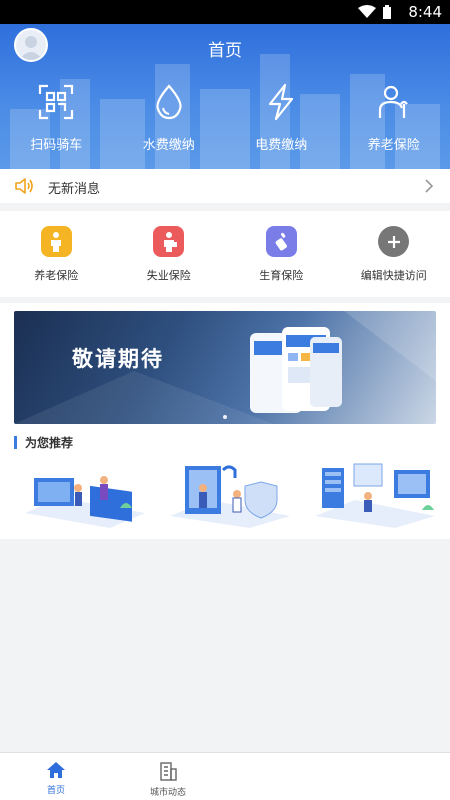  Describe the element at coordinates (429, 186) in the screenshot. I see `chevron-right-icon` at that location.